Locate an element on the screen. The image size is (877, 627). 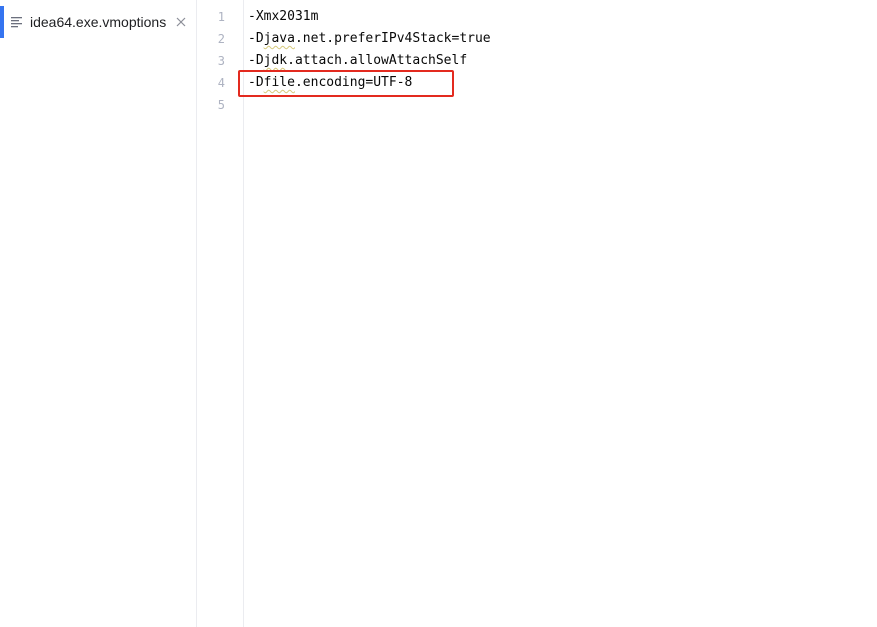
code-text-warning: java is located at coordinates (279, 38).